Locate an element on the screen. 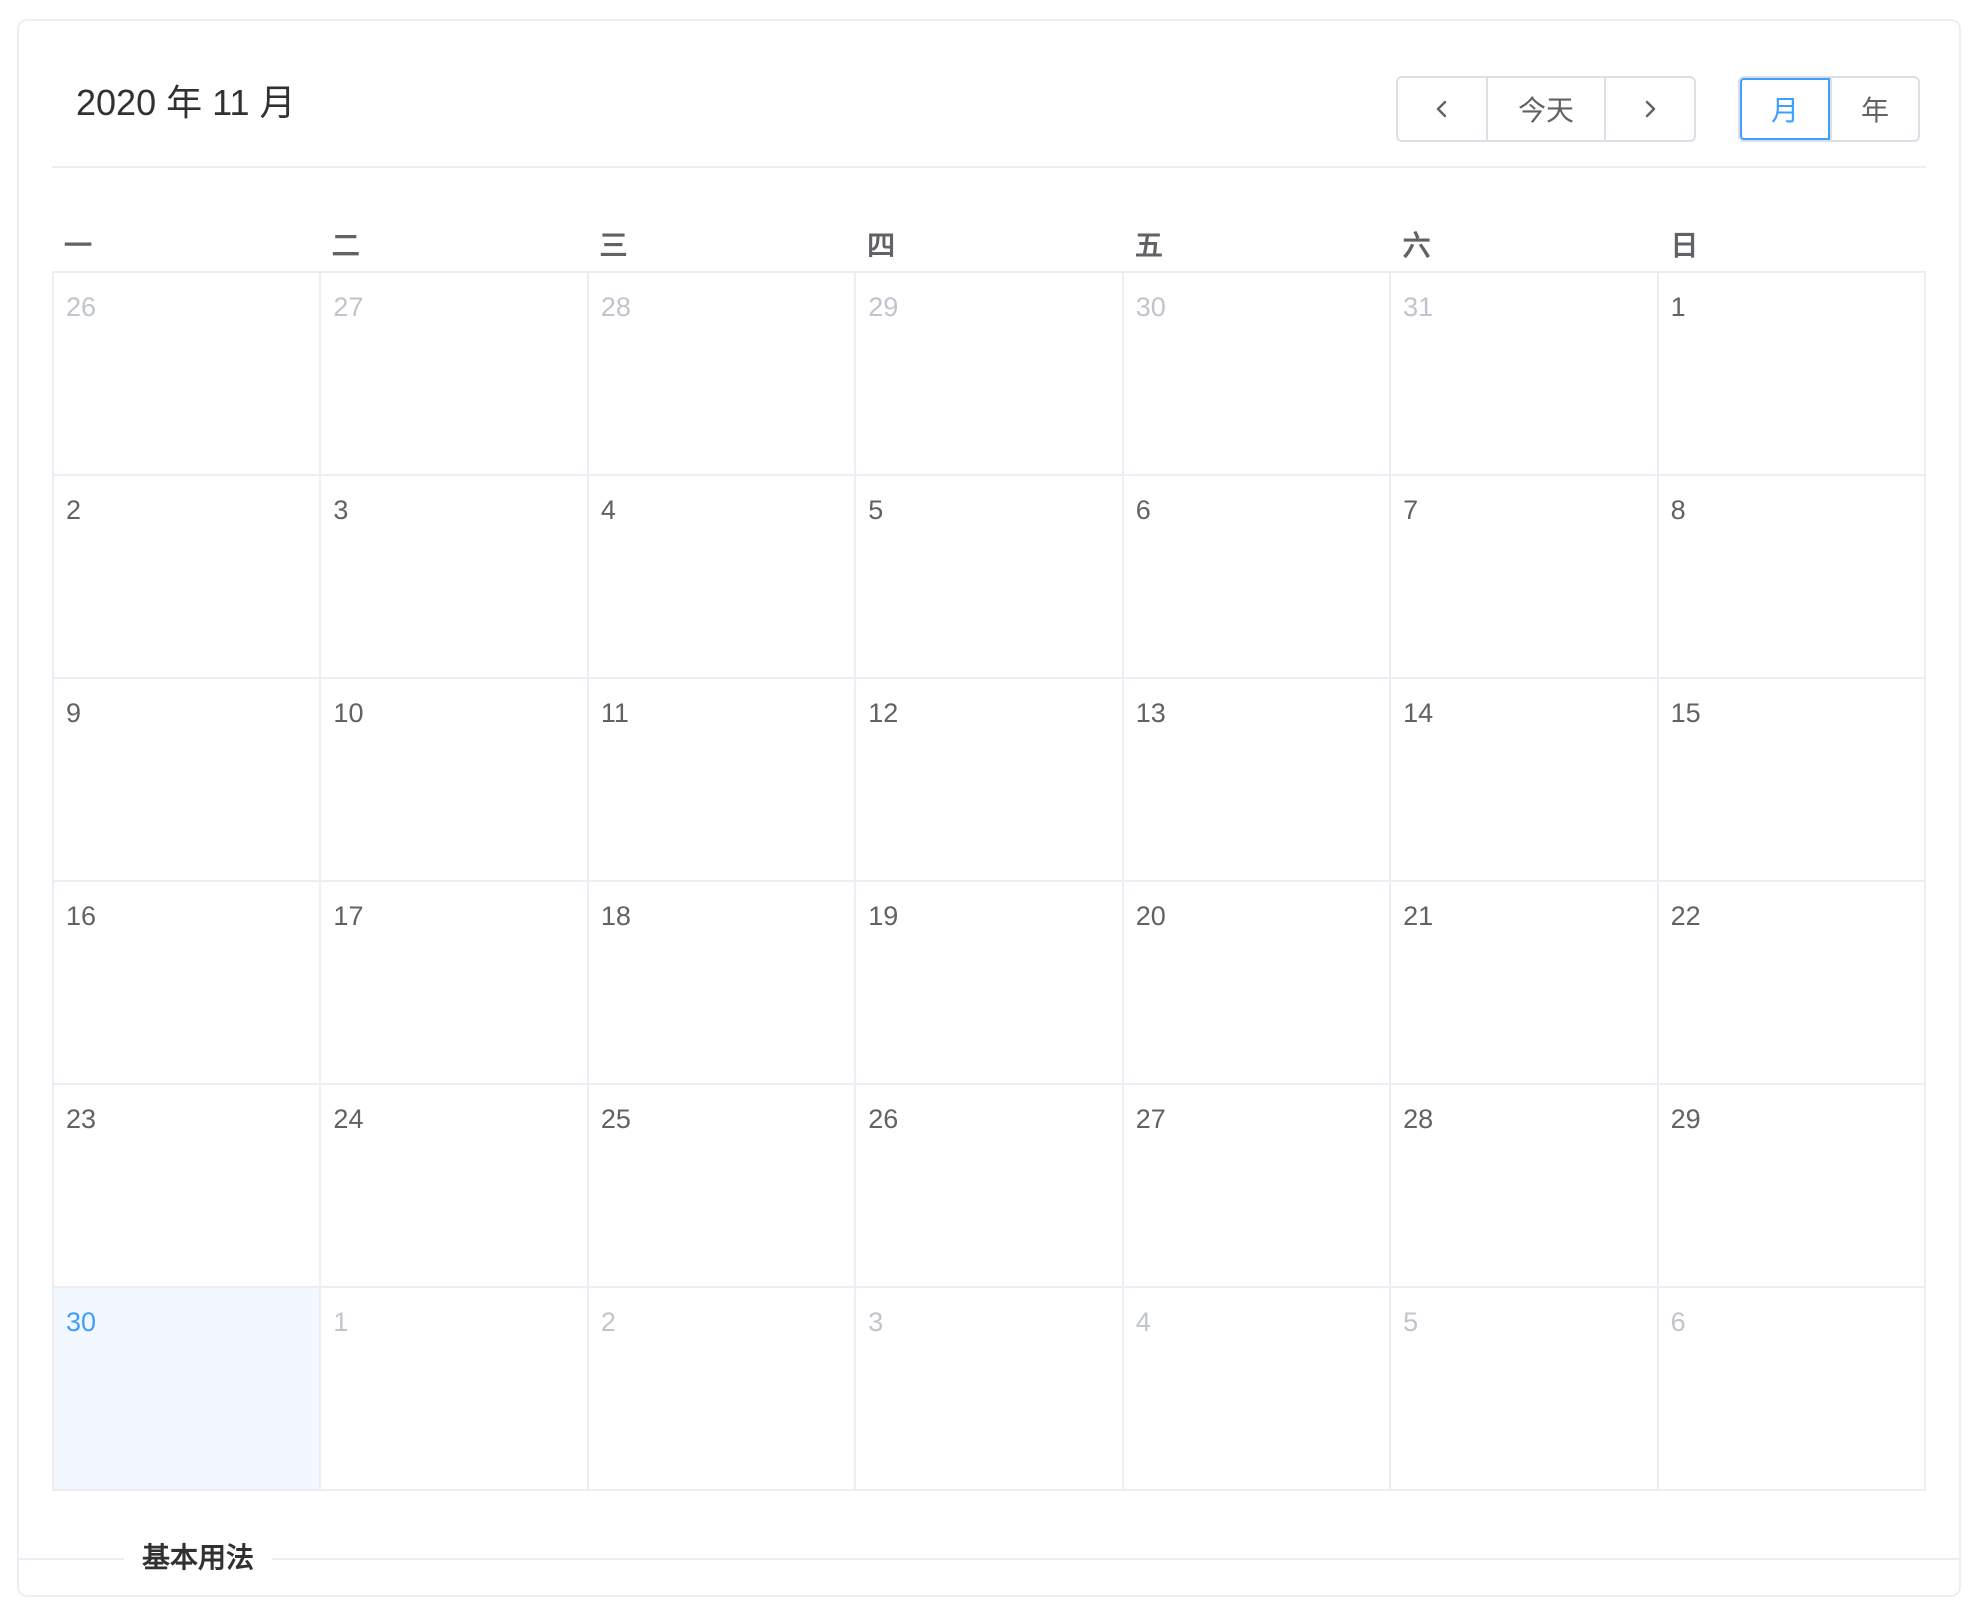 This screenshot has width=1972, height=1608. calendar-day-cell: 10 is located at coordinates (455, 780).